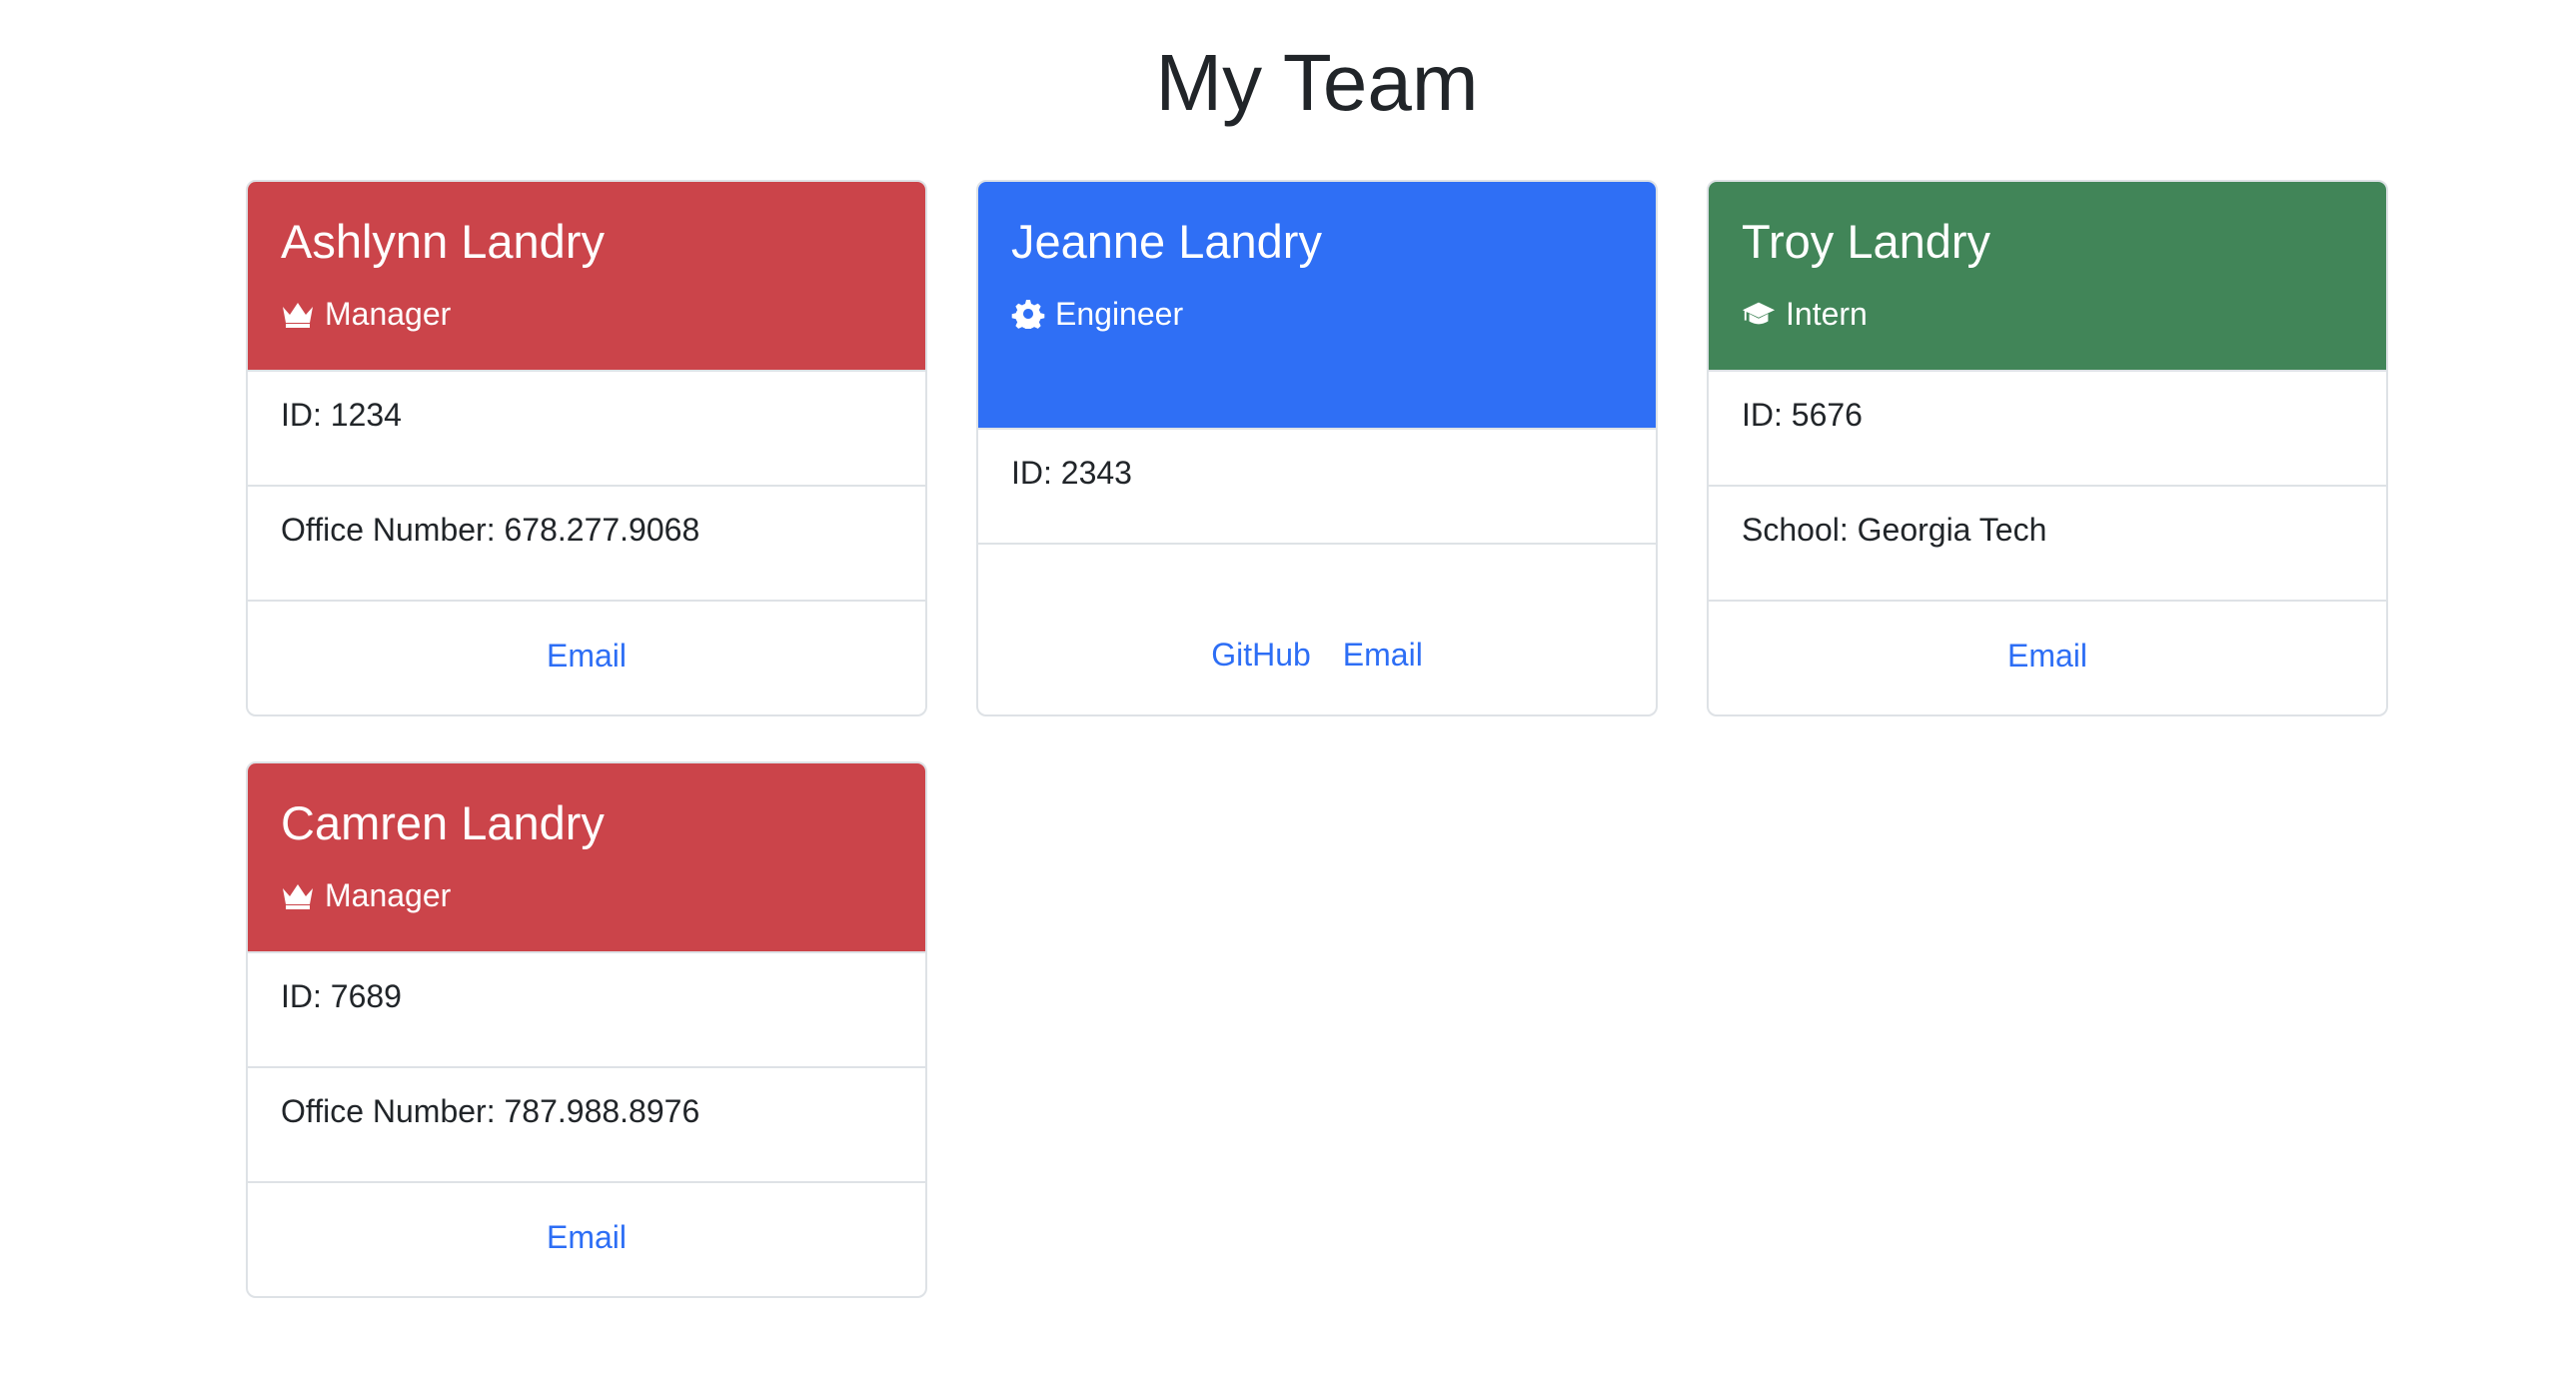 The height and width of the screenshot is (1397, 2576). What do you see at coordinates (443, 822) in the screenshot?
I see `member-name: Camren Landry` at bounding box center [443, 822].